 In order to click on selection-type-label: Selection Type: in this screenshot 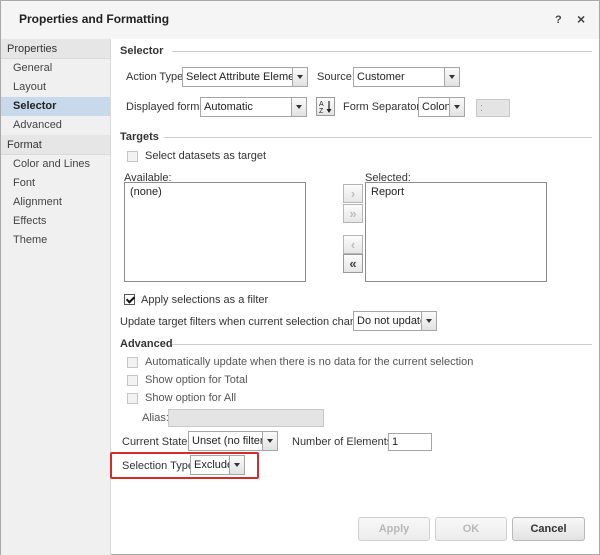, I will do `click(160, 466)`.